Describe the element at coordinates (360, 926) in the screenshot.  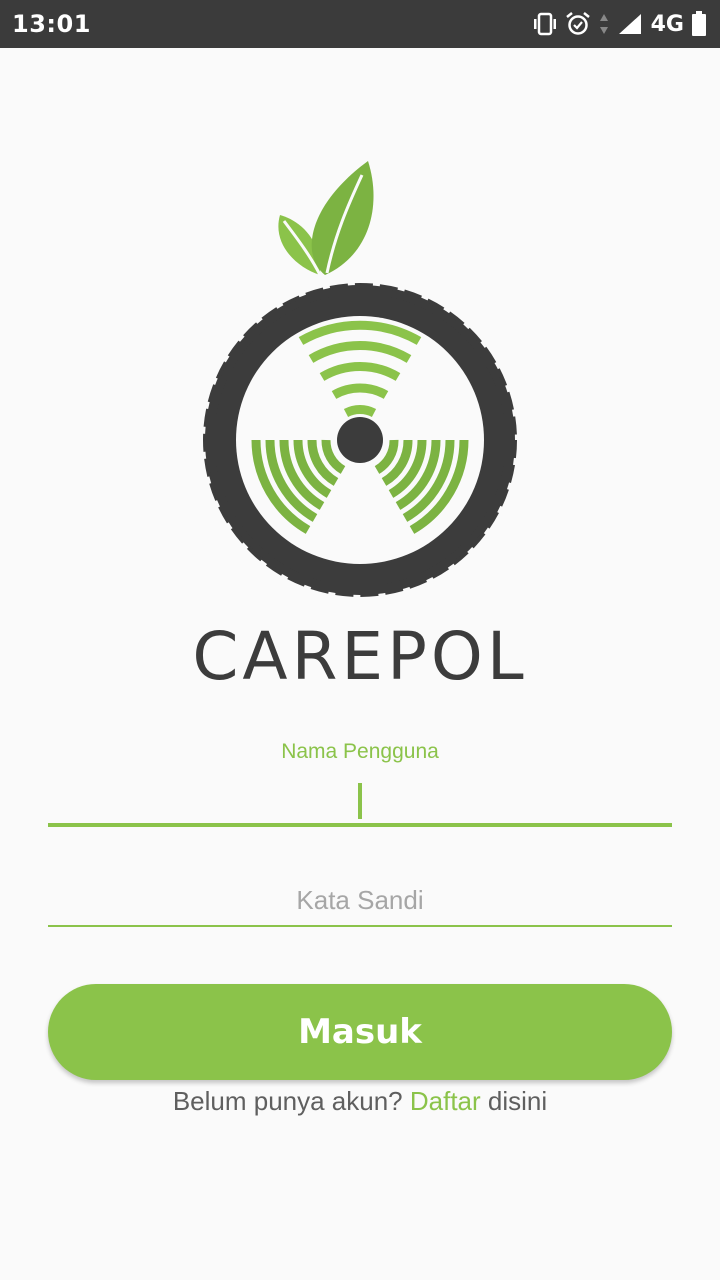
I see `password-underline` at that location.